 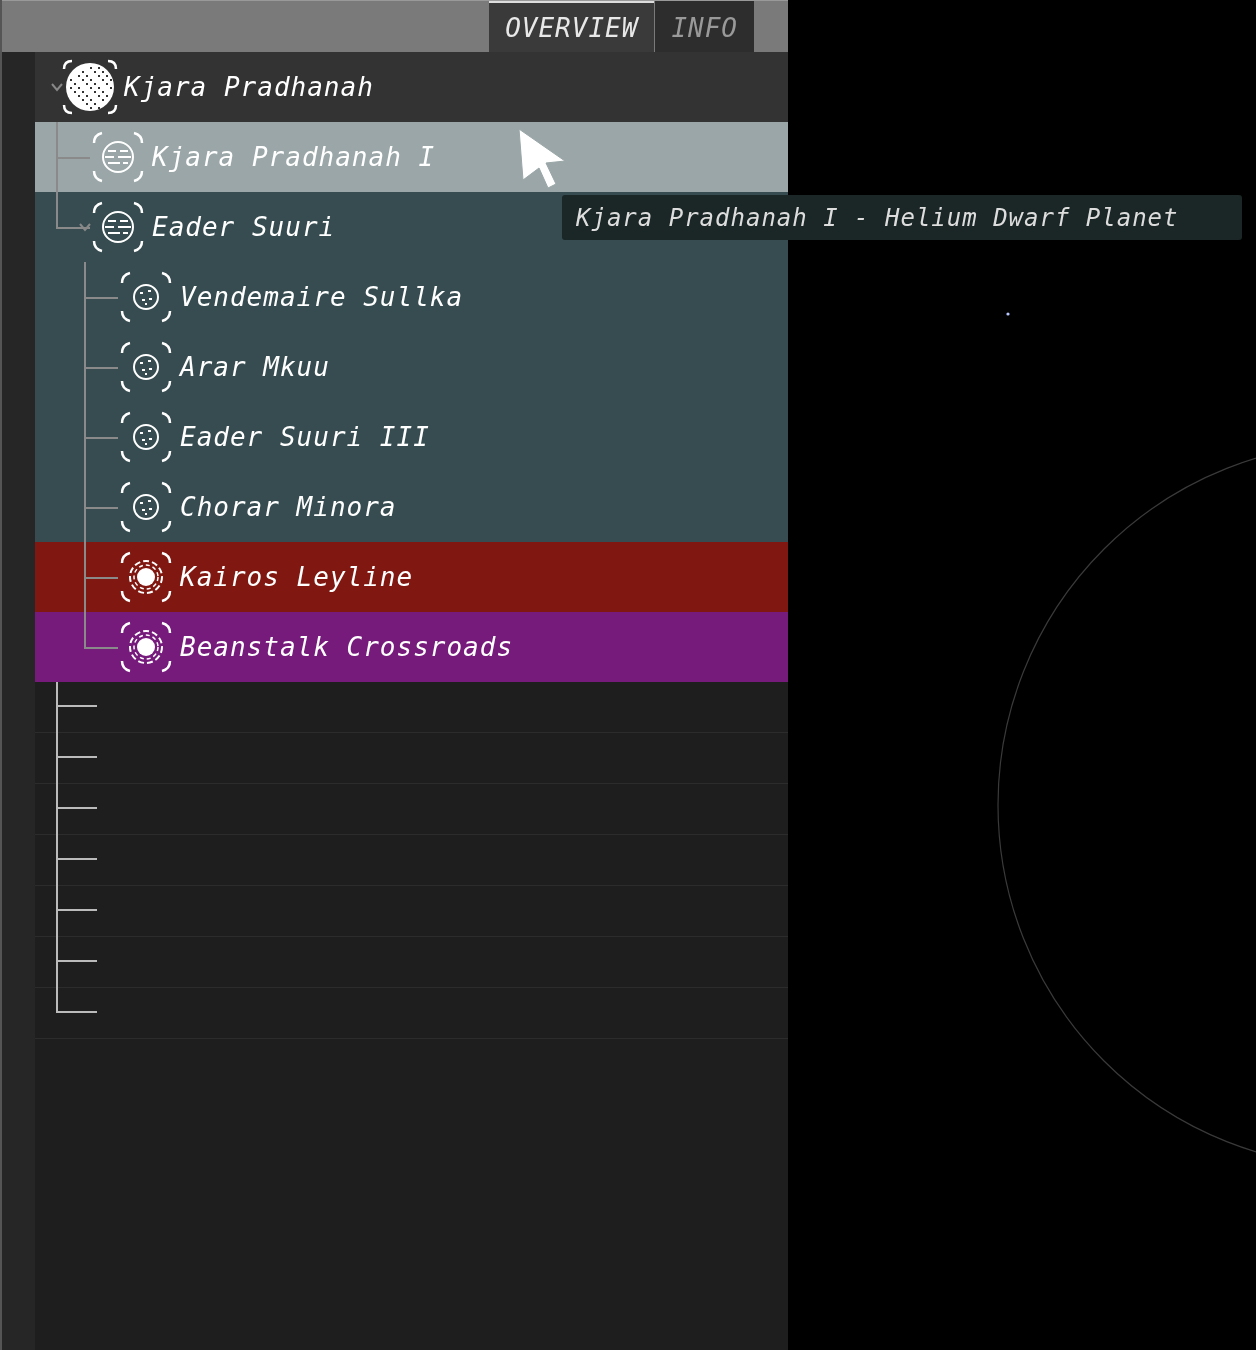 What do you see at coordinates (1008, 314) in the screenshot?
I see `star-dot` at bounding box center [1008, 314].